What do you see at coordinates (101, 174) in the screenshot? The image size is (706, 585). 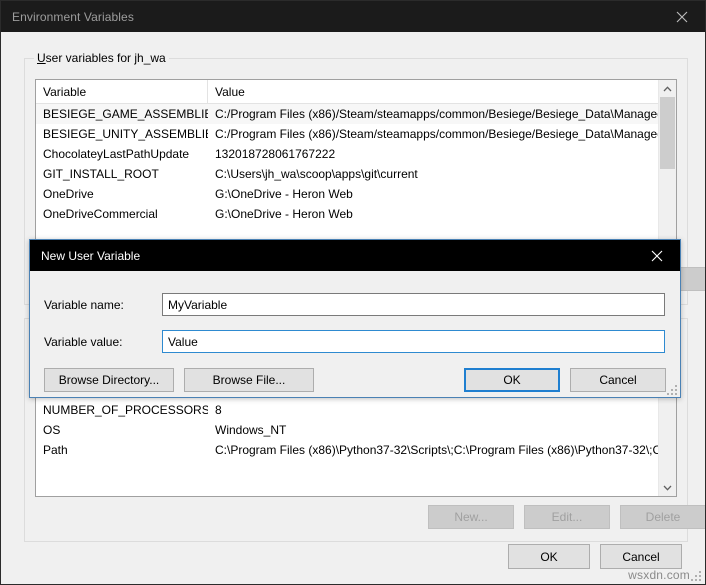 I see `cell-variable: GIT_INSTALL_ROOT` at bounding box center [101, 174].